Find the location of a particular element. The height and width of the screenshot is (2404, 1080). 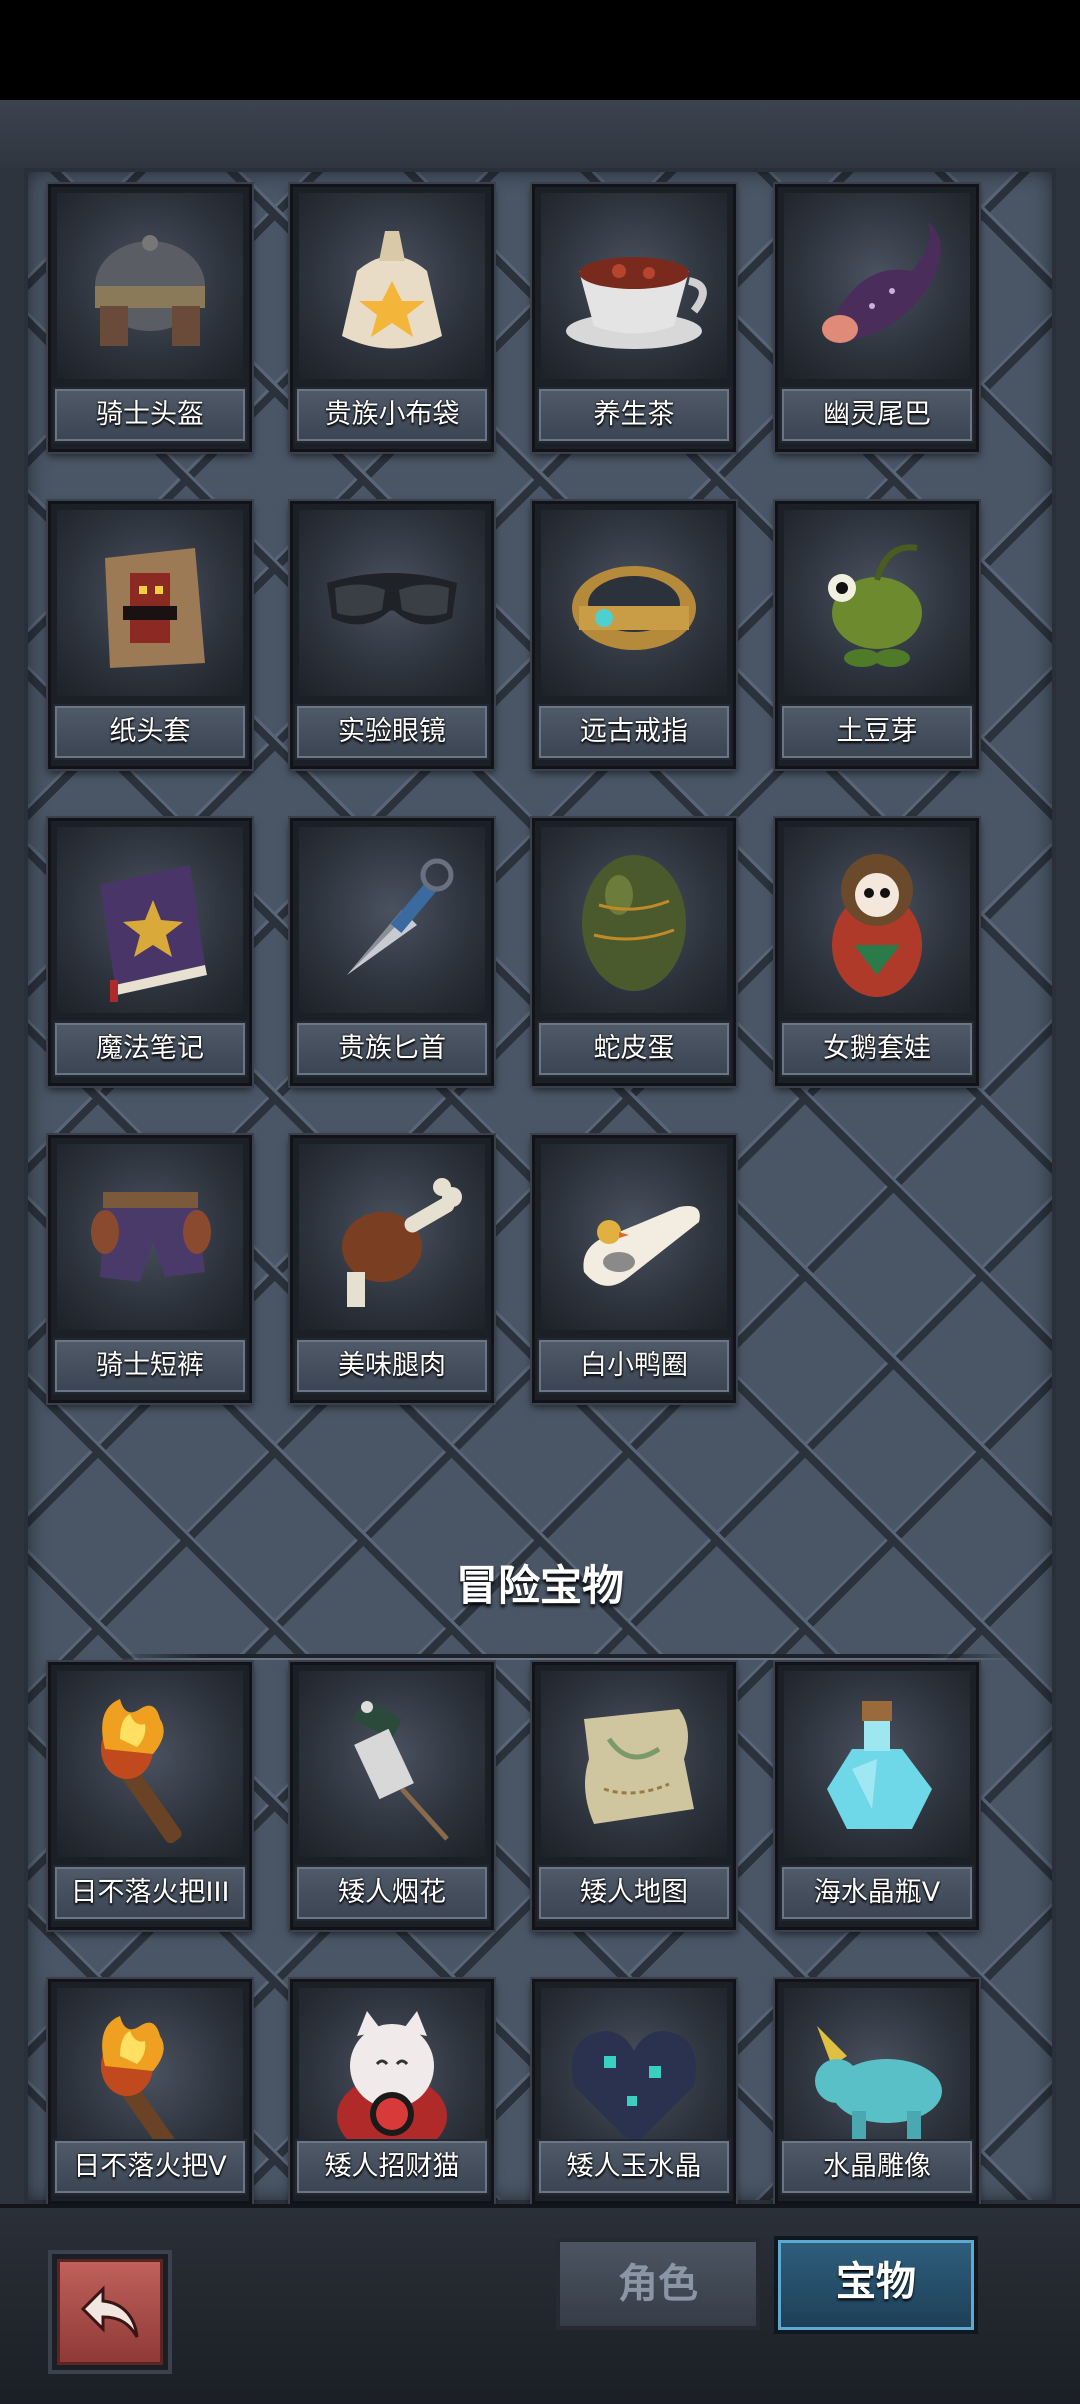

item-card: 矮人招财猫 is located at coordinates (392, 2091).